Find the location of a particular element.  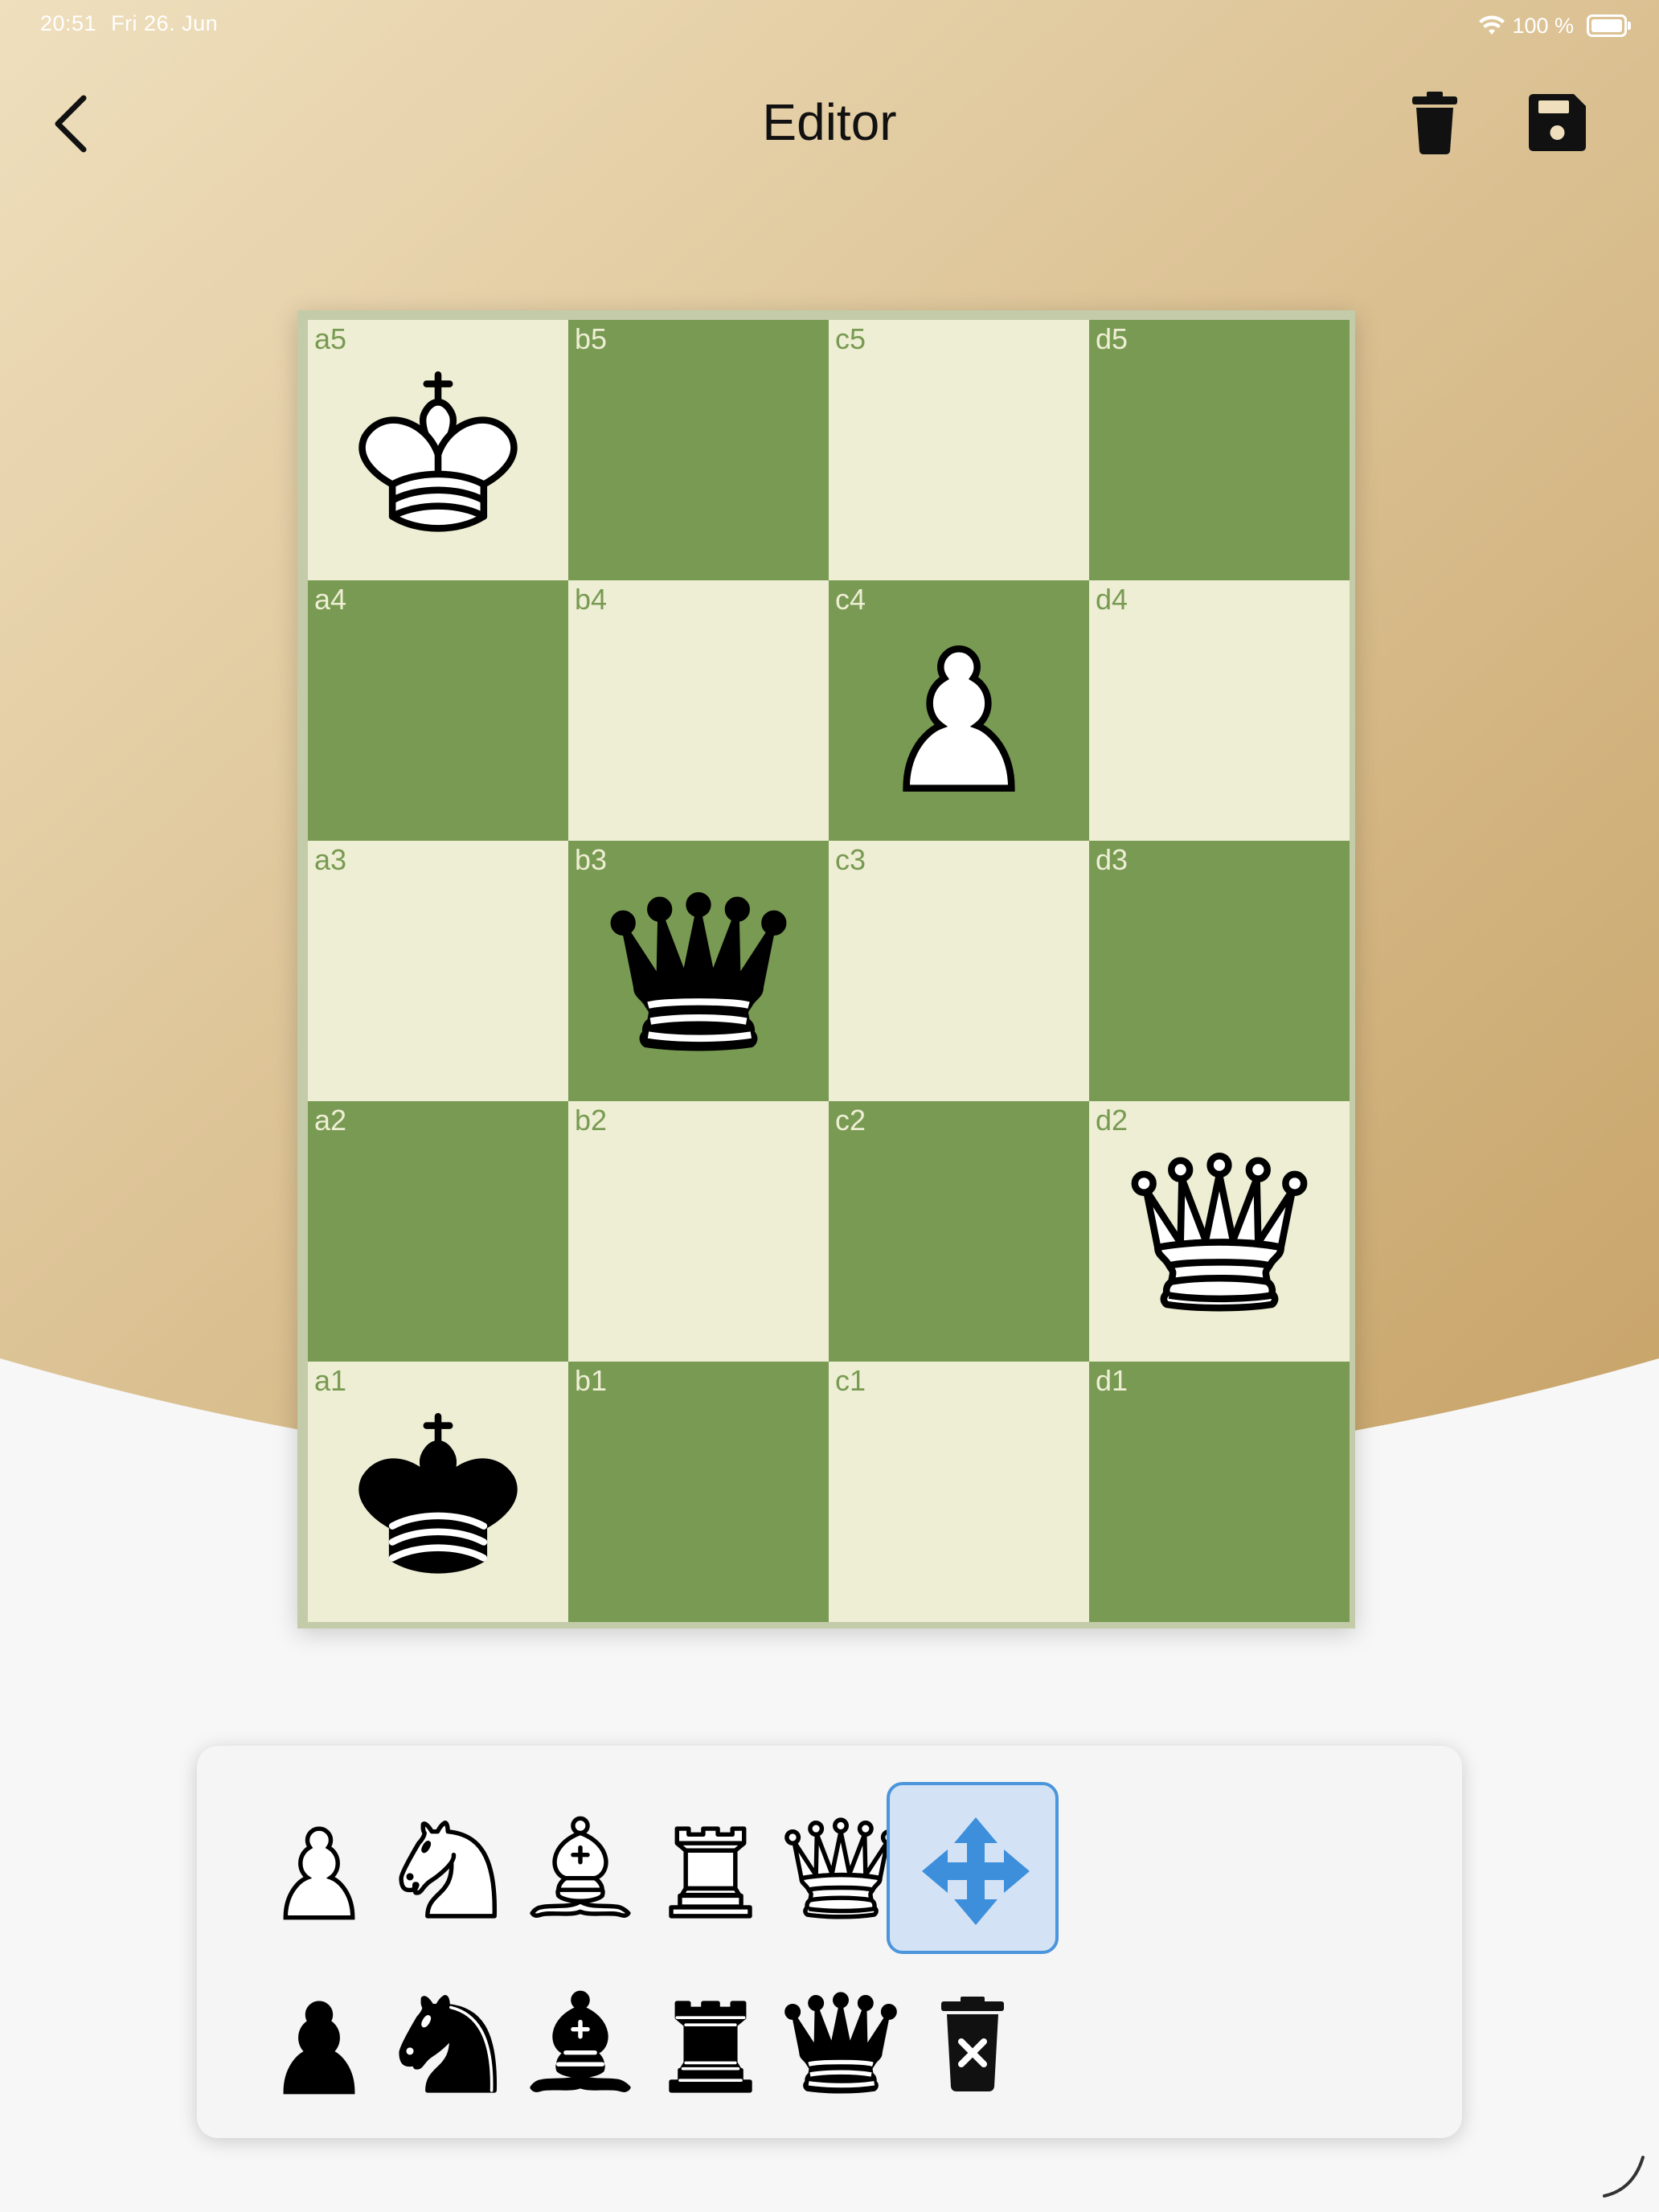

square-label: d3 is located at coordinates (1112, 860).